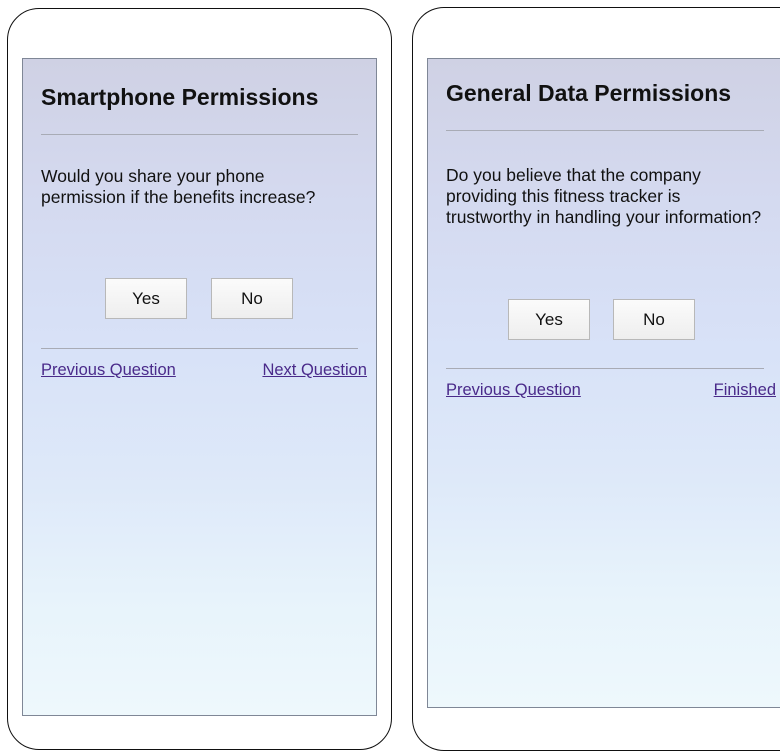  I want to click on page-title: General Data Permissions, so click(589, 93).